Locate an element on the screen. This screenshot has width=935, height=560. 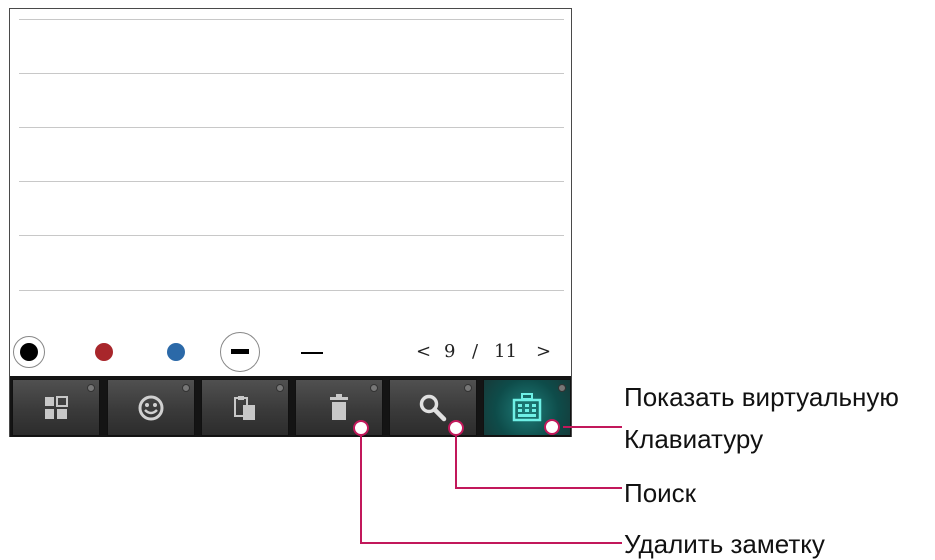
thick-stroke-button is located at coordinates (240, 352).